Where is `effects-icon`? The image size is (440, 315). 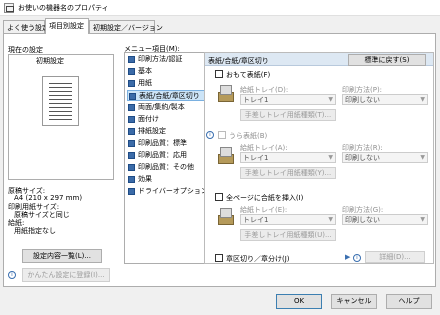
effects-icon is located at coordinates (131, 179).